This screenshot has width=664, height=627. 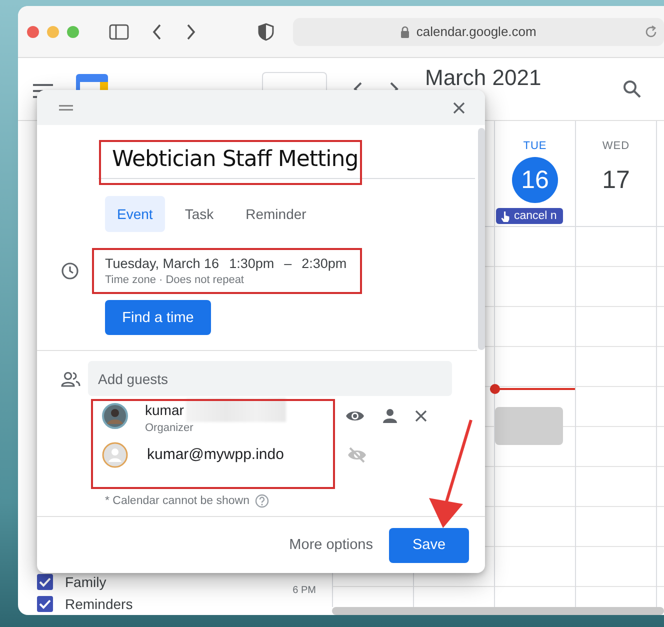 What do you see at coordinates (304, 590) in the screenshot?
I see `time-label: 6 PM` at bounding box center [304, 590].